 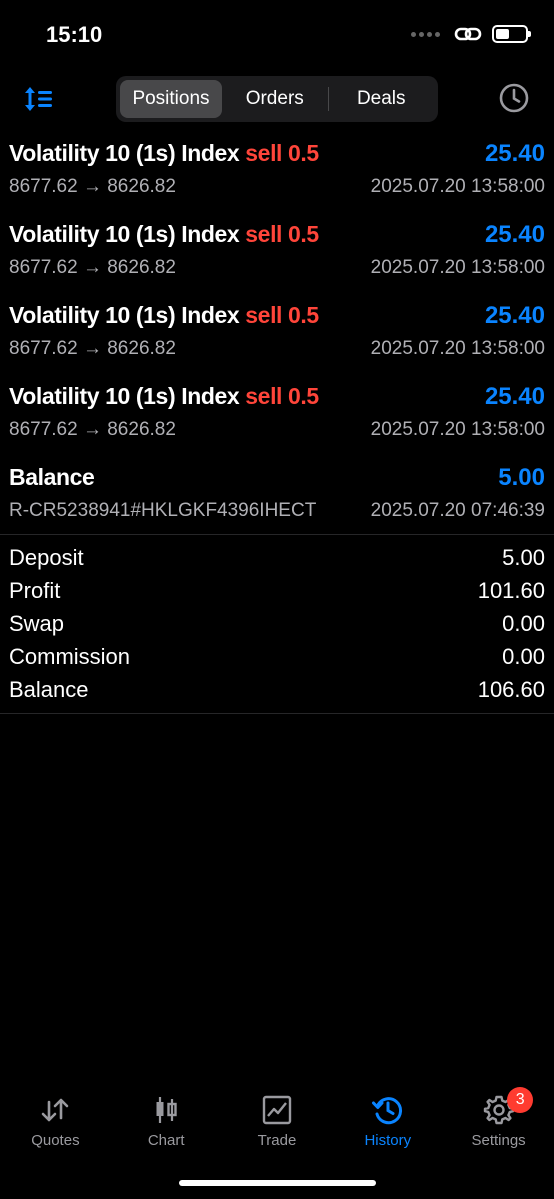 I want to click on segmented-control: Positions Orders Deals, so click(x=277, y=99).